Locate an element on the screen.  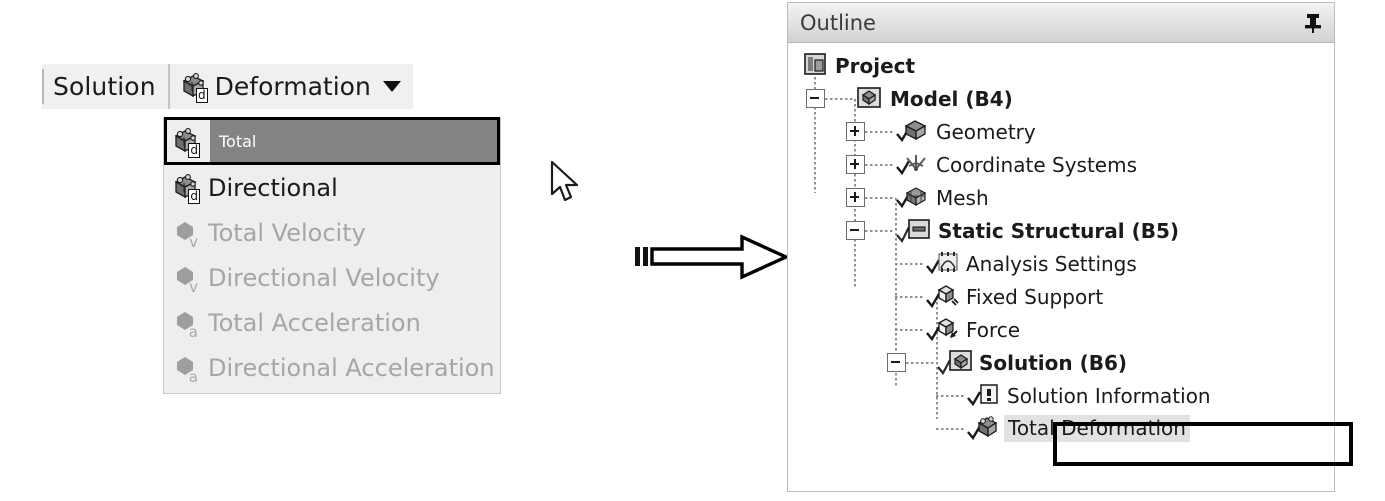
outline-panel-header: Outline is located at coordinates (1061, 23).